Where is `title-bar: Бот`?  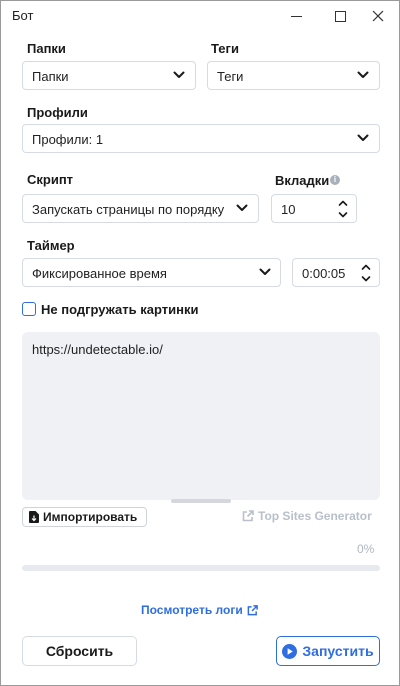
title-bar: Бот is located at coordinates (200, 16).